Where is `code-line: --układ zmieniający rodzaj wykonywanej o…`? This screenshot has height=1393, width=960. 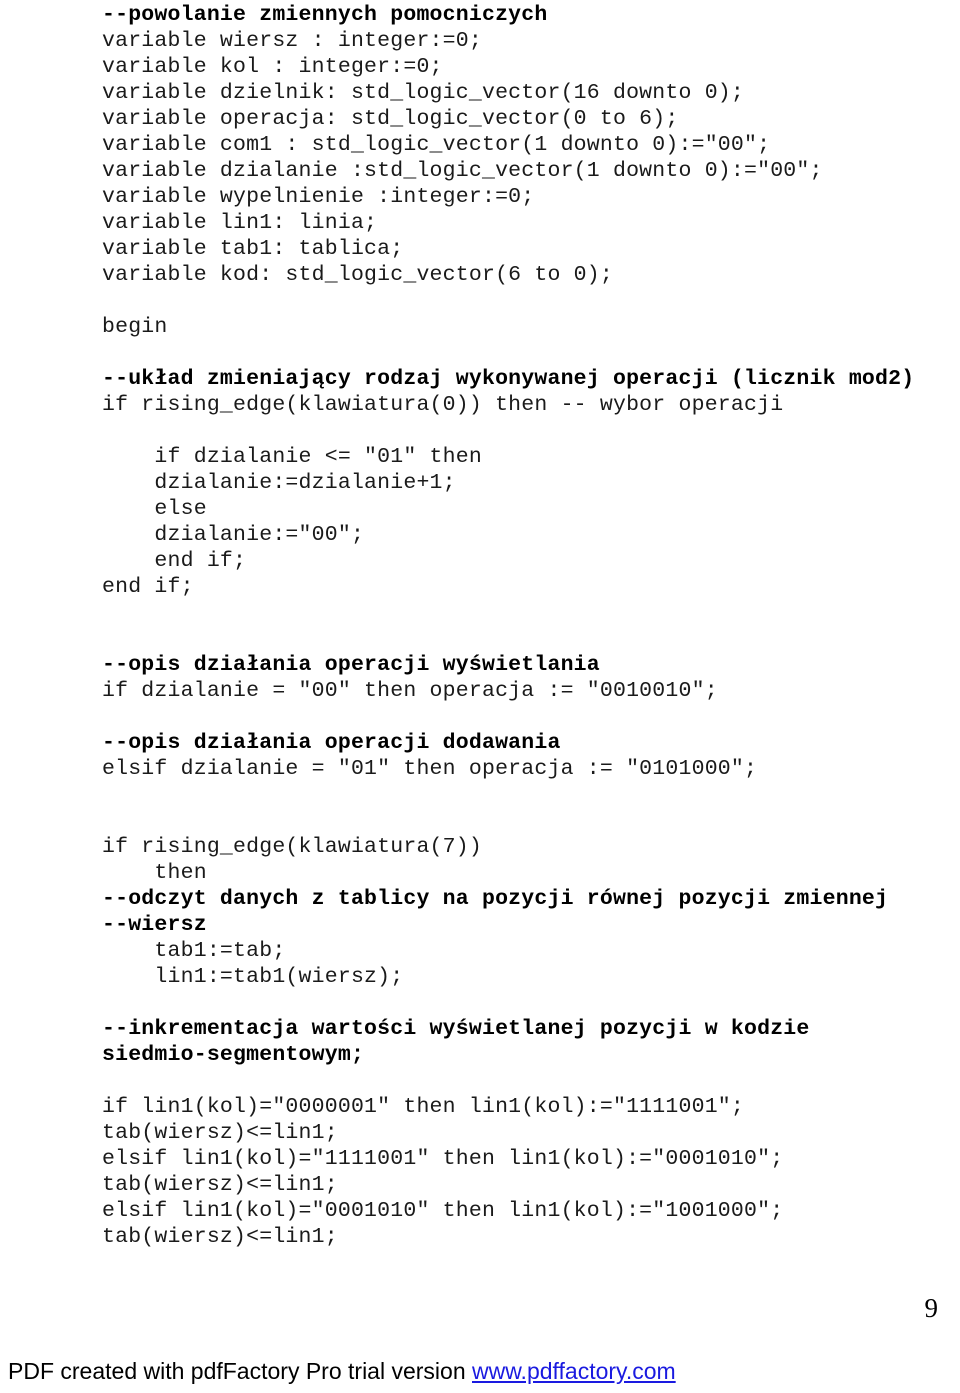
code-line: --układ zmieniający rodzaj wykonywanej o… is located at coordinates (508, 379).